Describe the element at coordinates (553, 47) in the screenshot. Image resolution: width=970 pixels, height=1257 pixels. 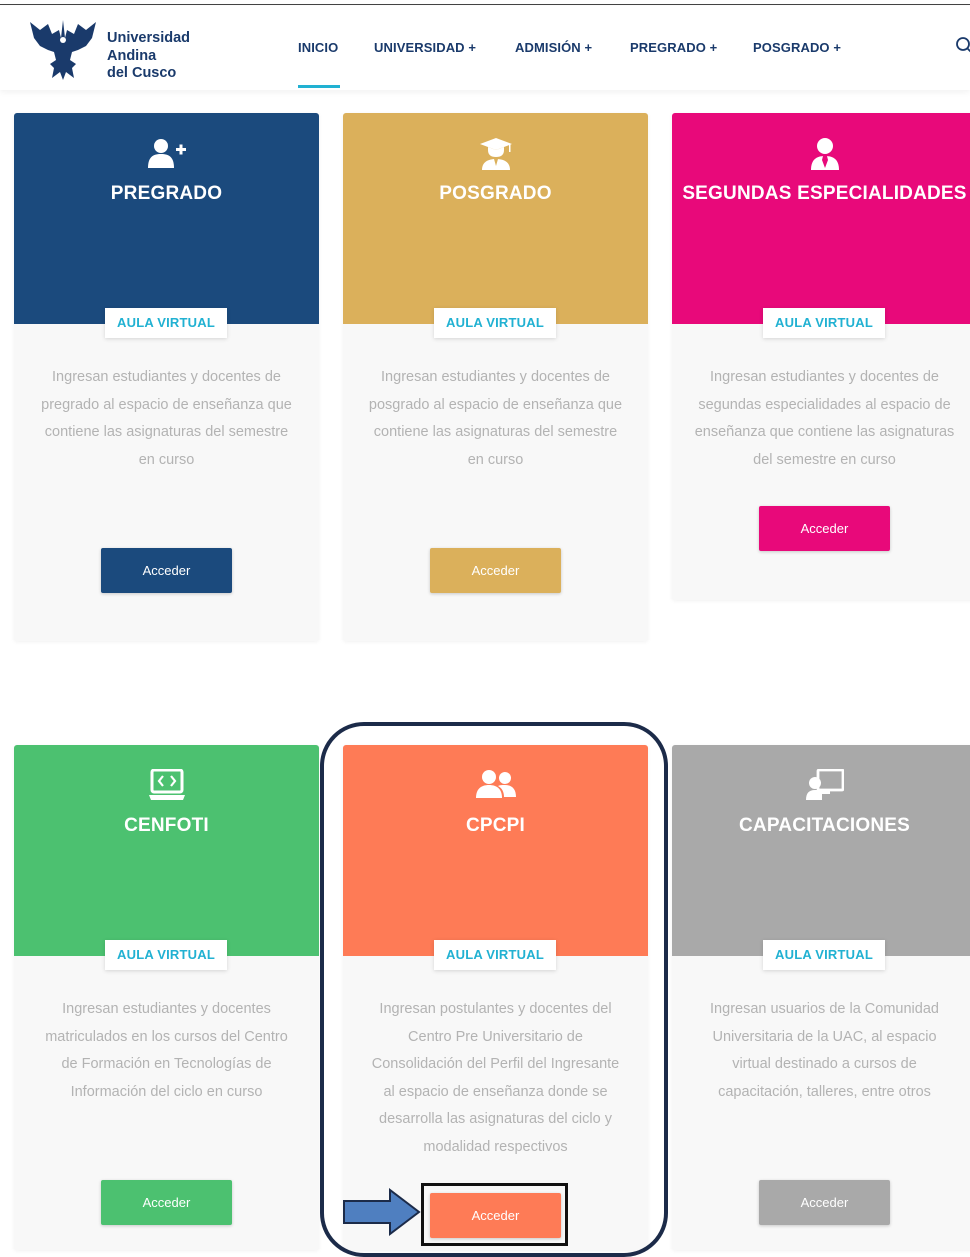
I see `nav-item-admision: ADMISIÓN +` at that location.